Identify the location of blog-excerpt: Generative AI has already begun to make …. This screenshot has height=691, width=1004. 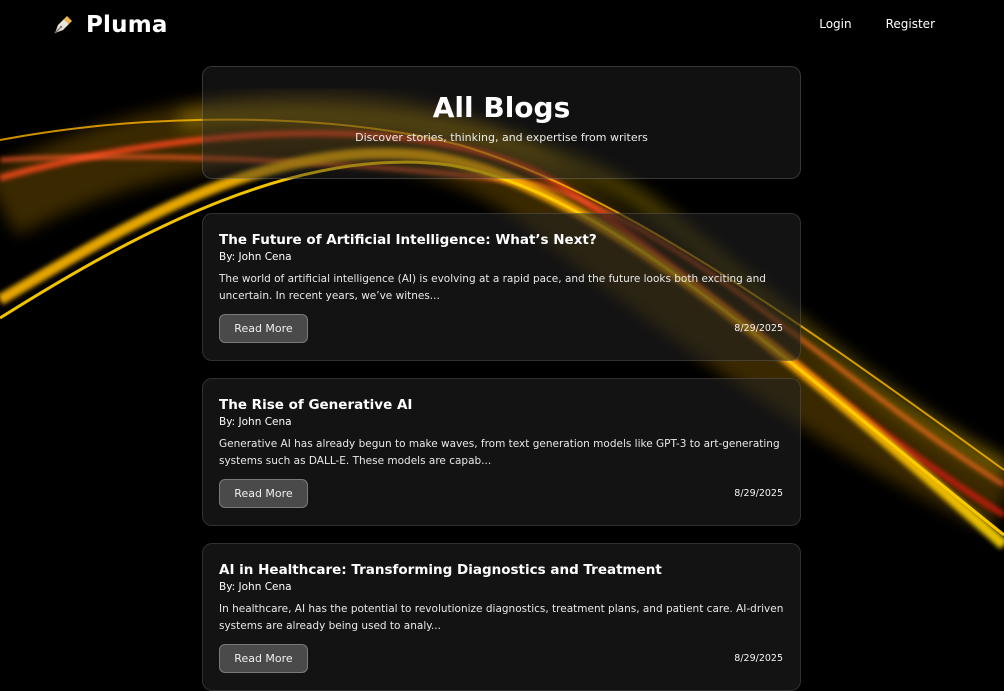
(499, 452).